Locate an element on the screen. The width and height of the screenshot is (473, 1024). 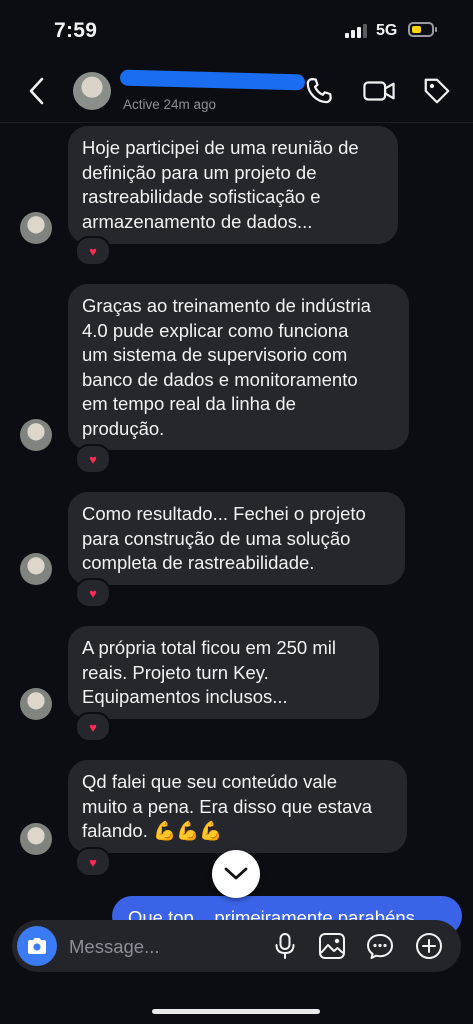
message-composer is located at coordinates (236, 946).